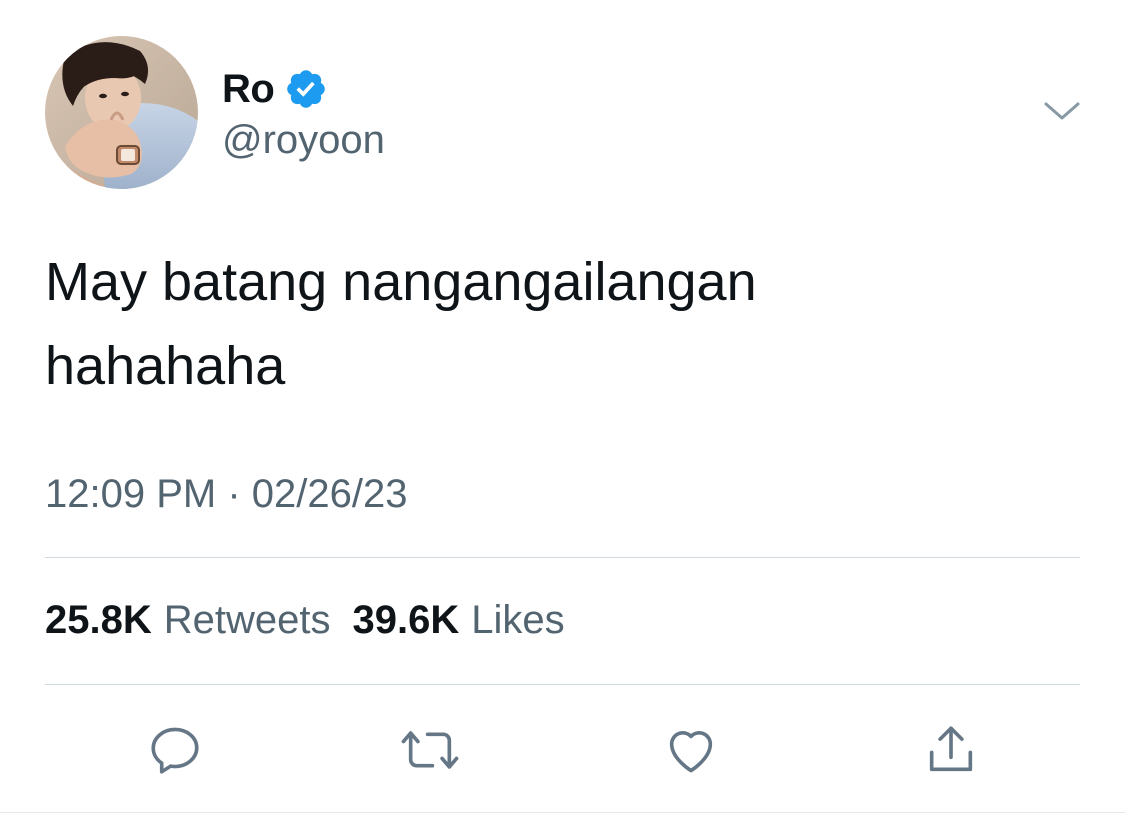 The width and height of the screenshot is (1125, 817). What do you see at coordinates (401, 282) in the screenshot?
I see `tweet-text-line: May batang nangangailangan` at bounding box center [401, 282].